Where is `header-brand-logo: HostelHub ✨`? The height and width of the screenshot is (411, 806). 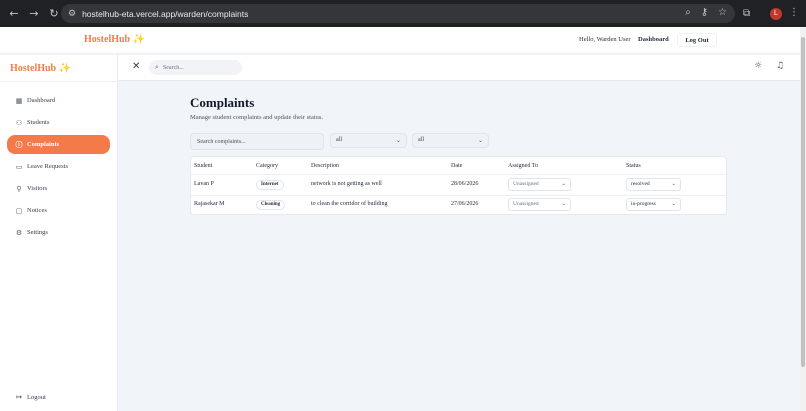
header-brand-logo: HostelHub ✨ is located at coordinates (114, 39).